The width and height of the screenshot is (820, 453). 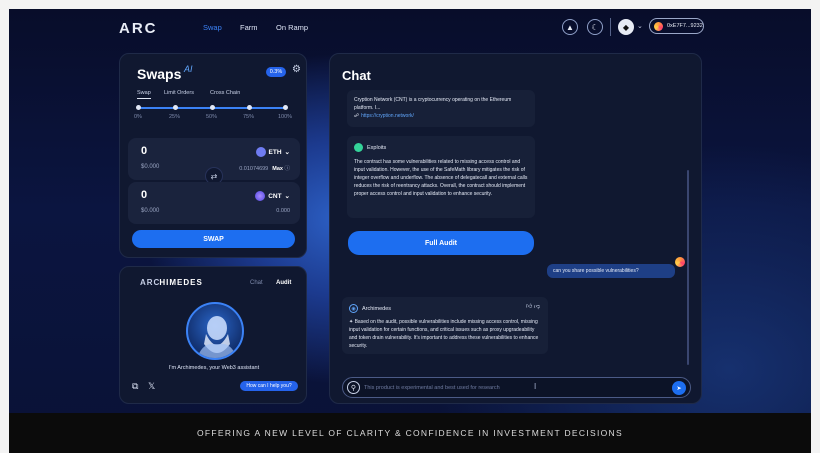 I want to click on tab-chat: Chat, so click(x=256, y=283).